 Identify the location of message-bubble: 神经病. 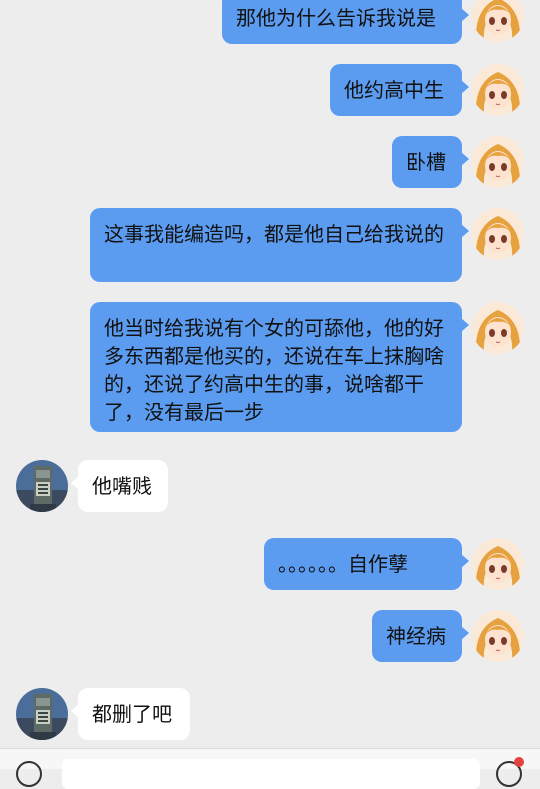
(420, 636).